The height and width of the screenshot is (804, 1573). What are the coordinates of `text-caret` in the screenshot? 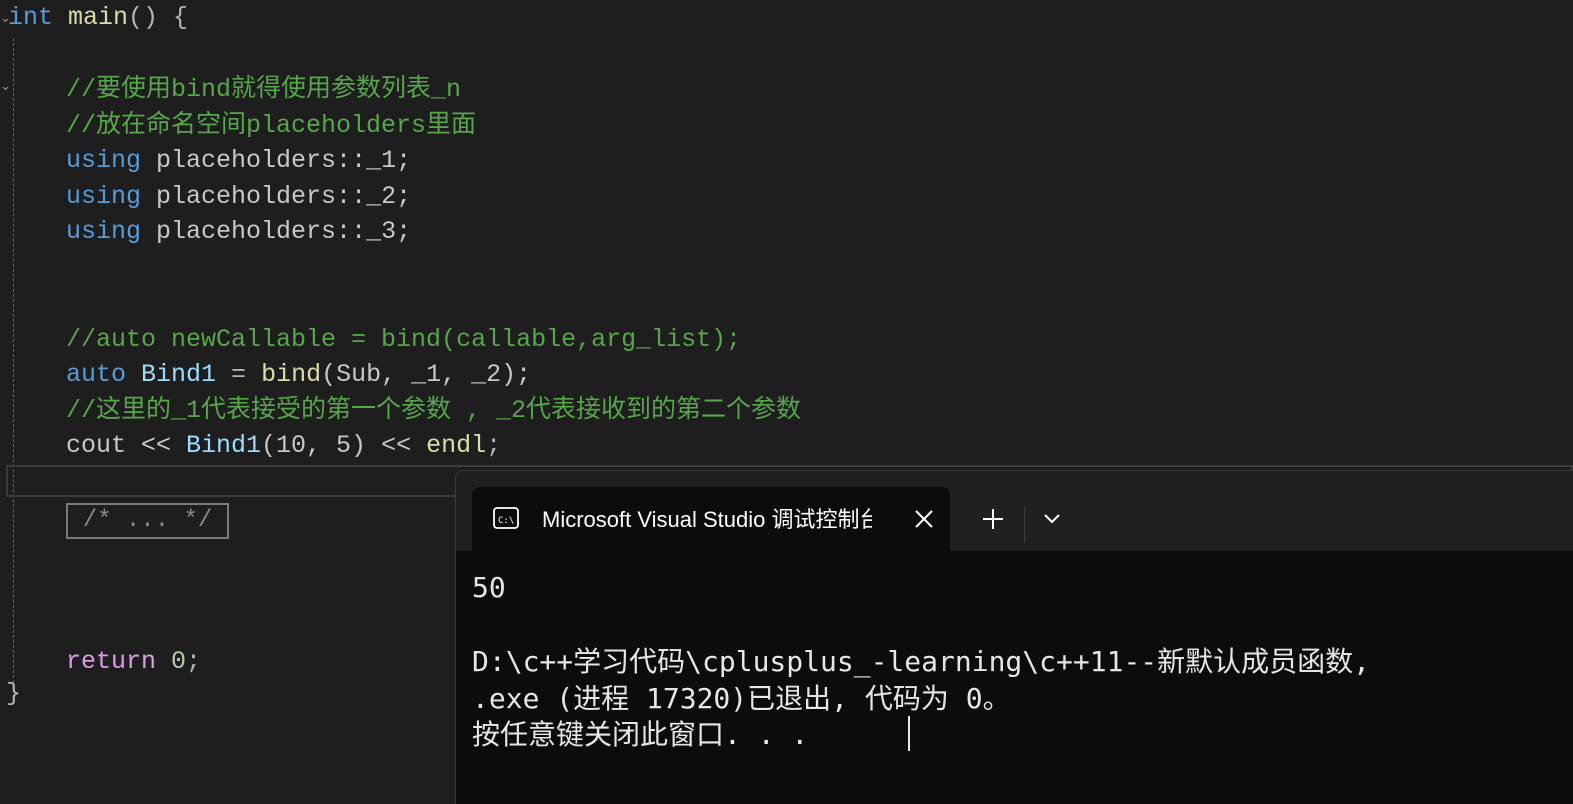 It's located at (909, 733).